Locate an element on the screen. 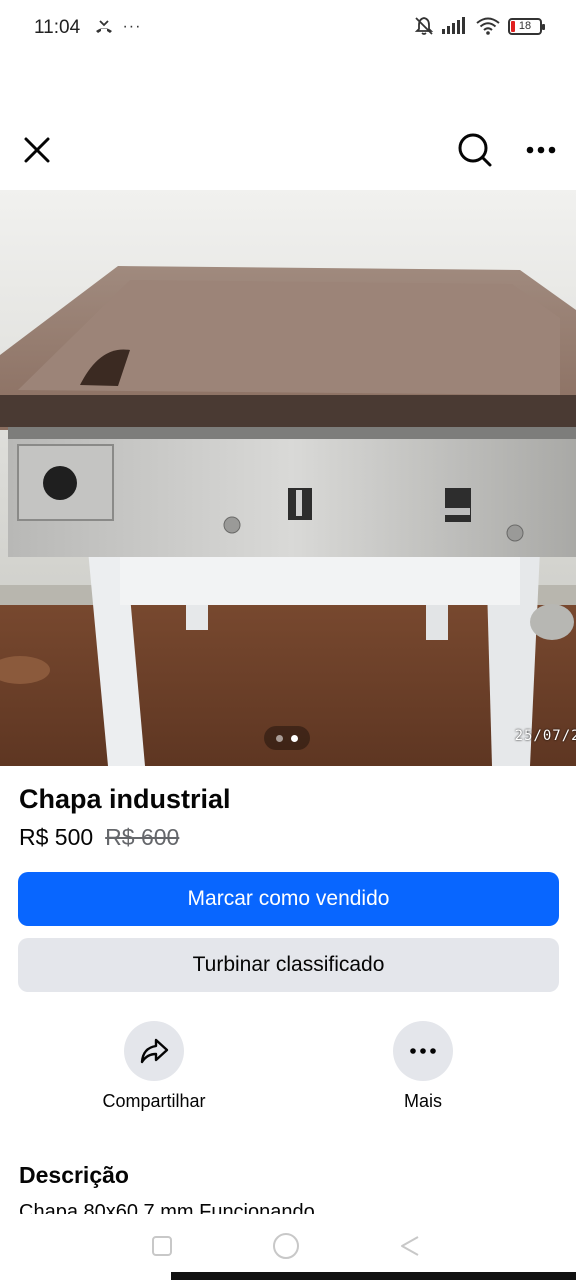 The width and height of the screenshot is (576, 1280). battery-tip is located at coordinates (543, 26).